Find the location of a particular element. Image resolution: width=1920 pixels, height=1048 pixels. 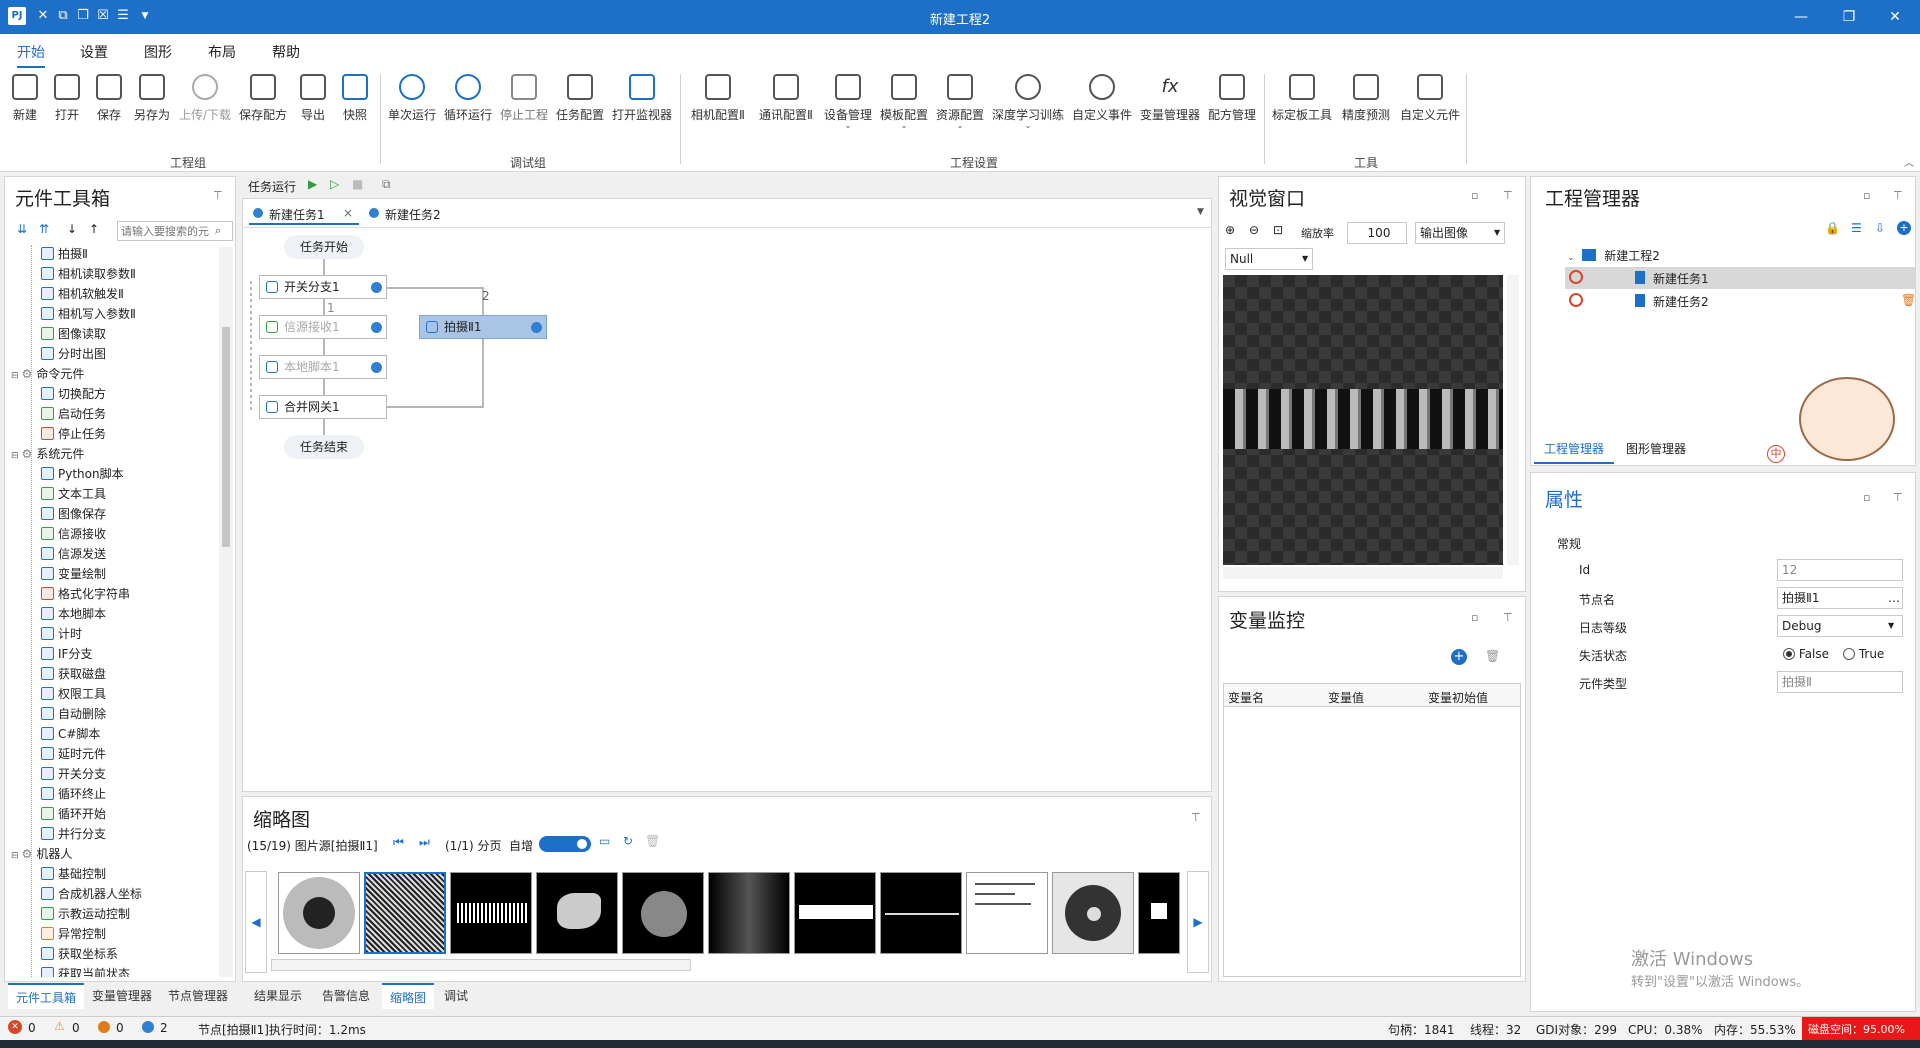

loop-run-button: 循环运行 is located at coordinates (468, 98).